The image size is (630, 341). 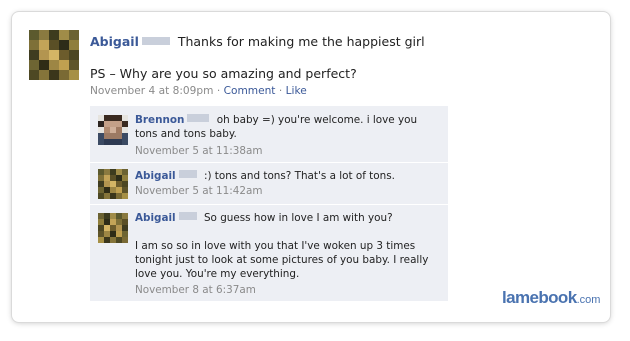 I want to click on comment-body: tons and tons baby., so click(x=186, y=134).